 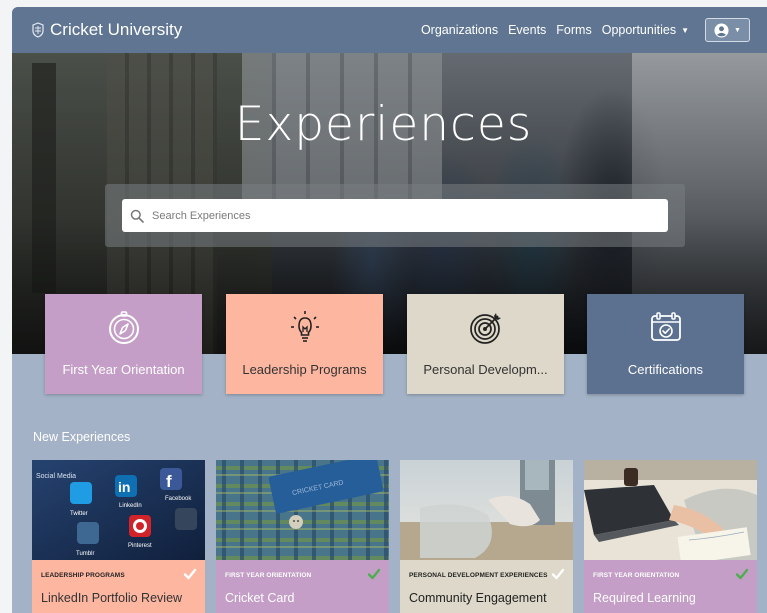 I want to click on compass-icon, so click(x=123, y=327).